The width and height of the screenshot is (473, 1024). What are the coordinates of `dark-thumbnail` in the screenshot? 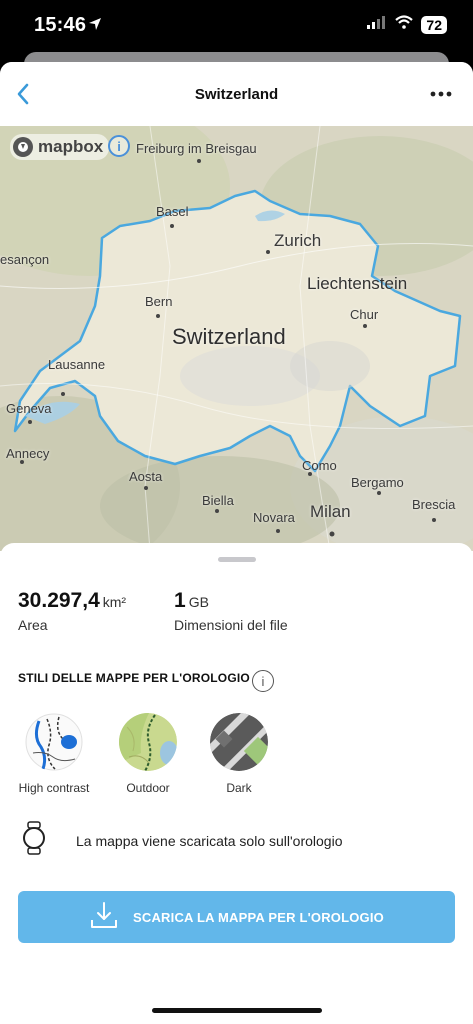 It's located at (239, 742).